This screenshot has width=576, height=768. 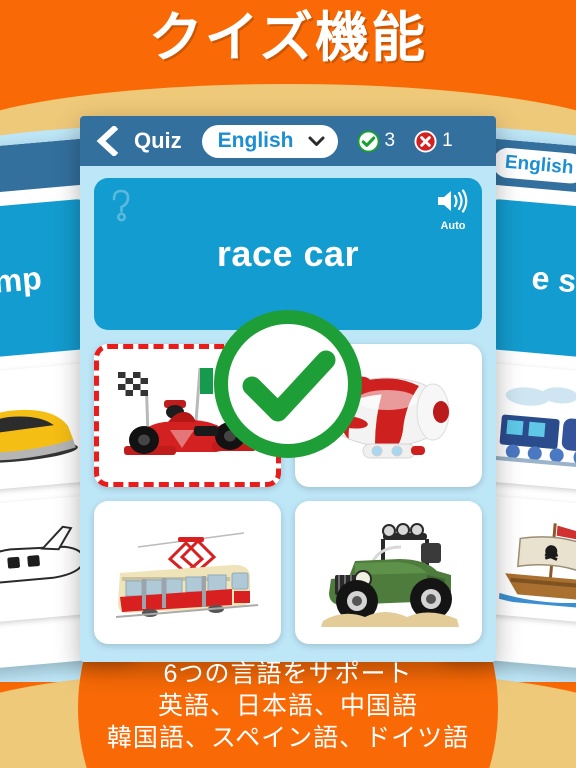 I want to click on yellow-vehicle-image, so click(x=39, y=436).